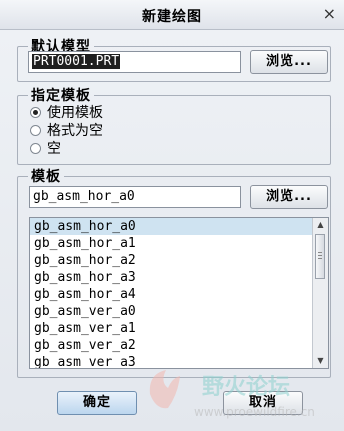 This screenshot has height=431, width=344. I want to click on template-list-item: gb_asm_ver_a0, so click(179, 311).